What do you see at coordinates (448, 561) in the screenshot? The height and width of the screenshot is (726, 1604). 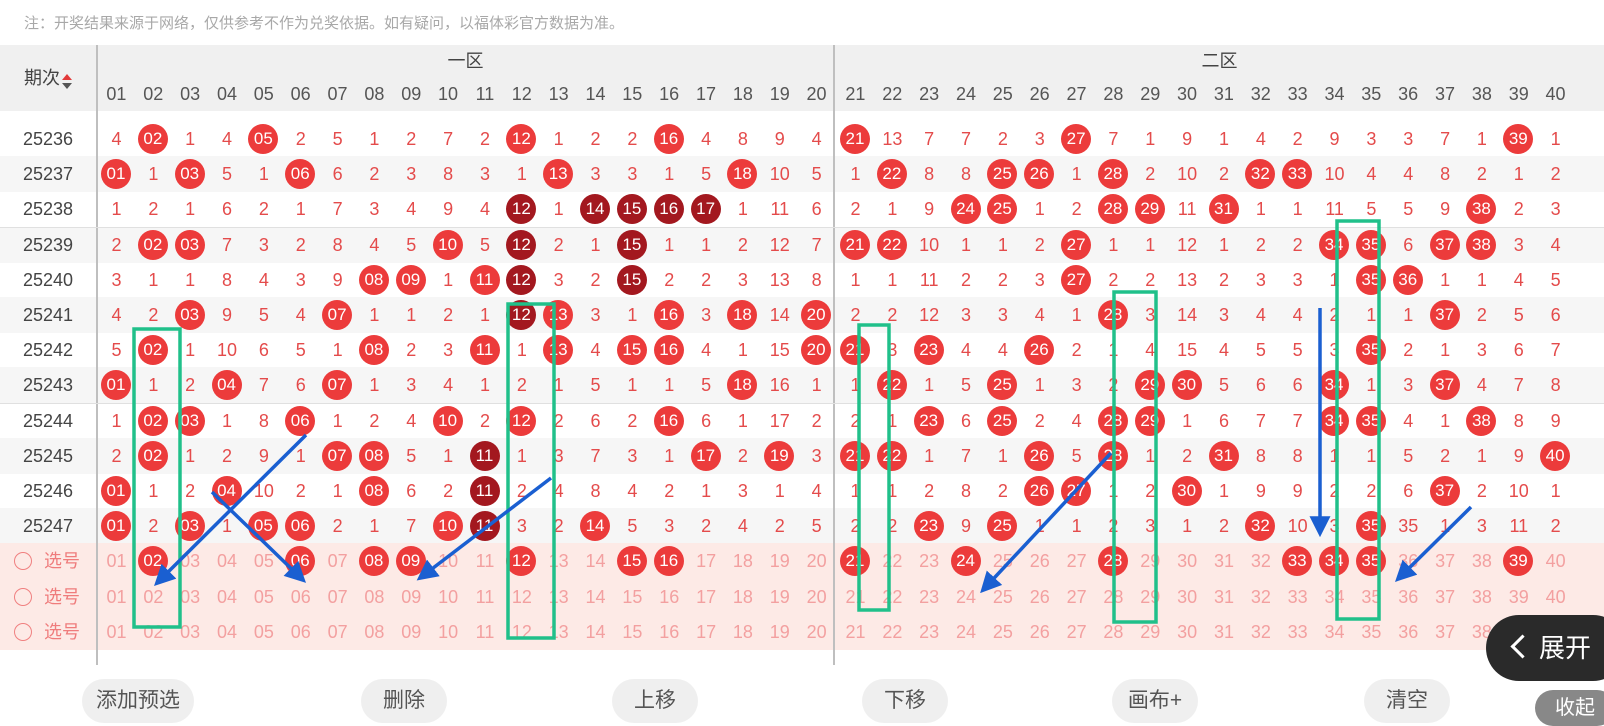 I see `pick-cell: 10` at bounding box center [448, 561].